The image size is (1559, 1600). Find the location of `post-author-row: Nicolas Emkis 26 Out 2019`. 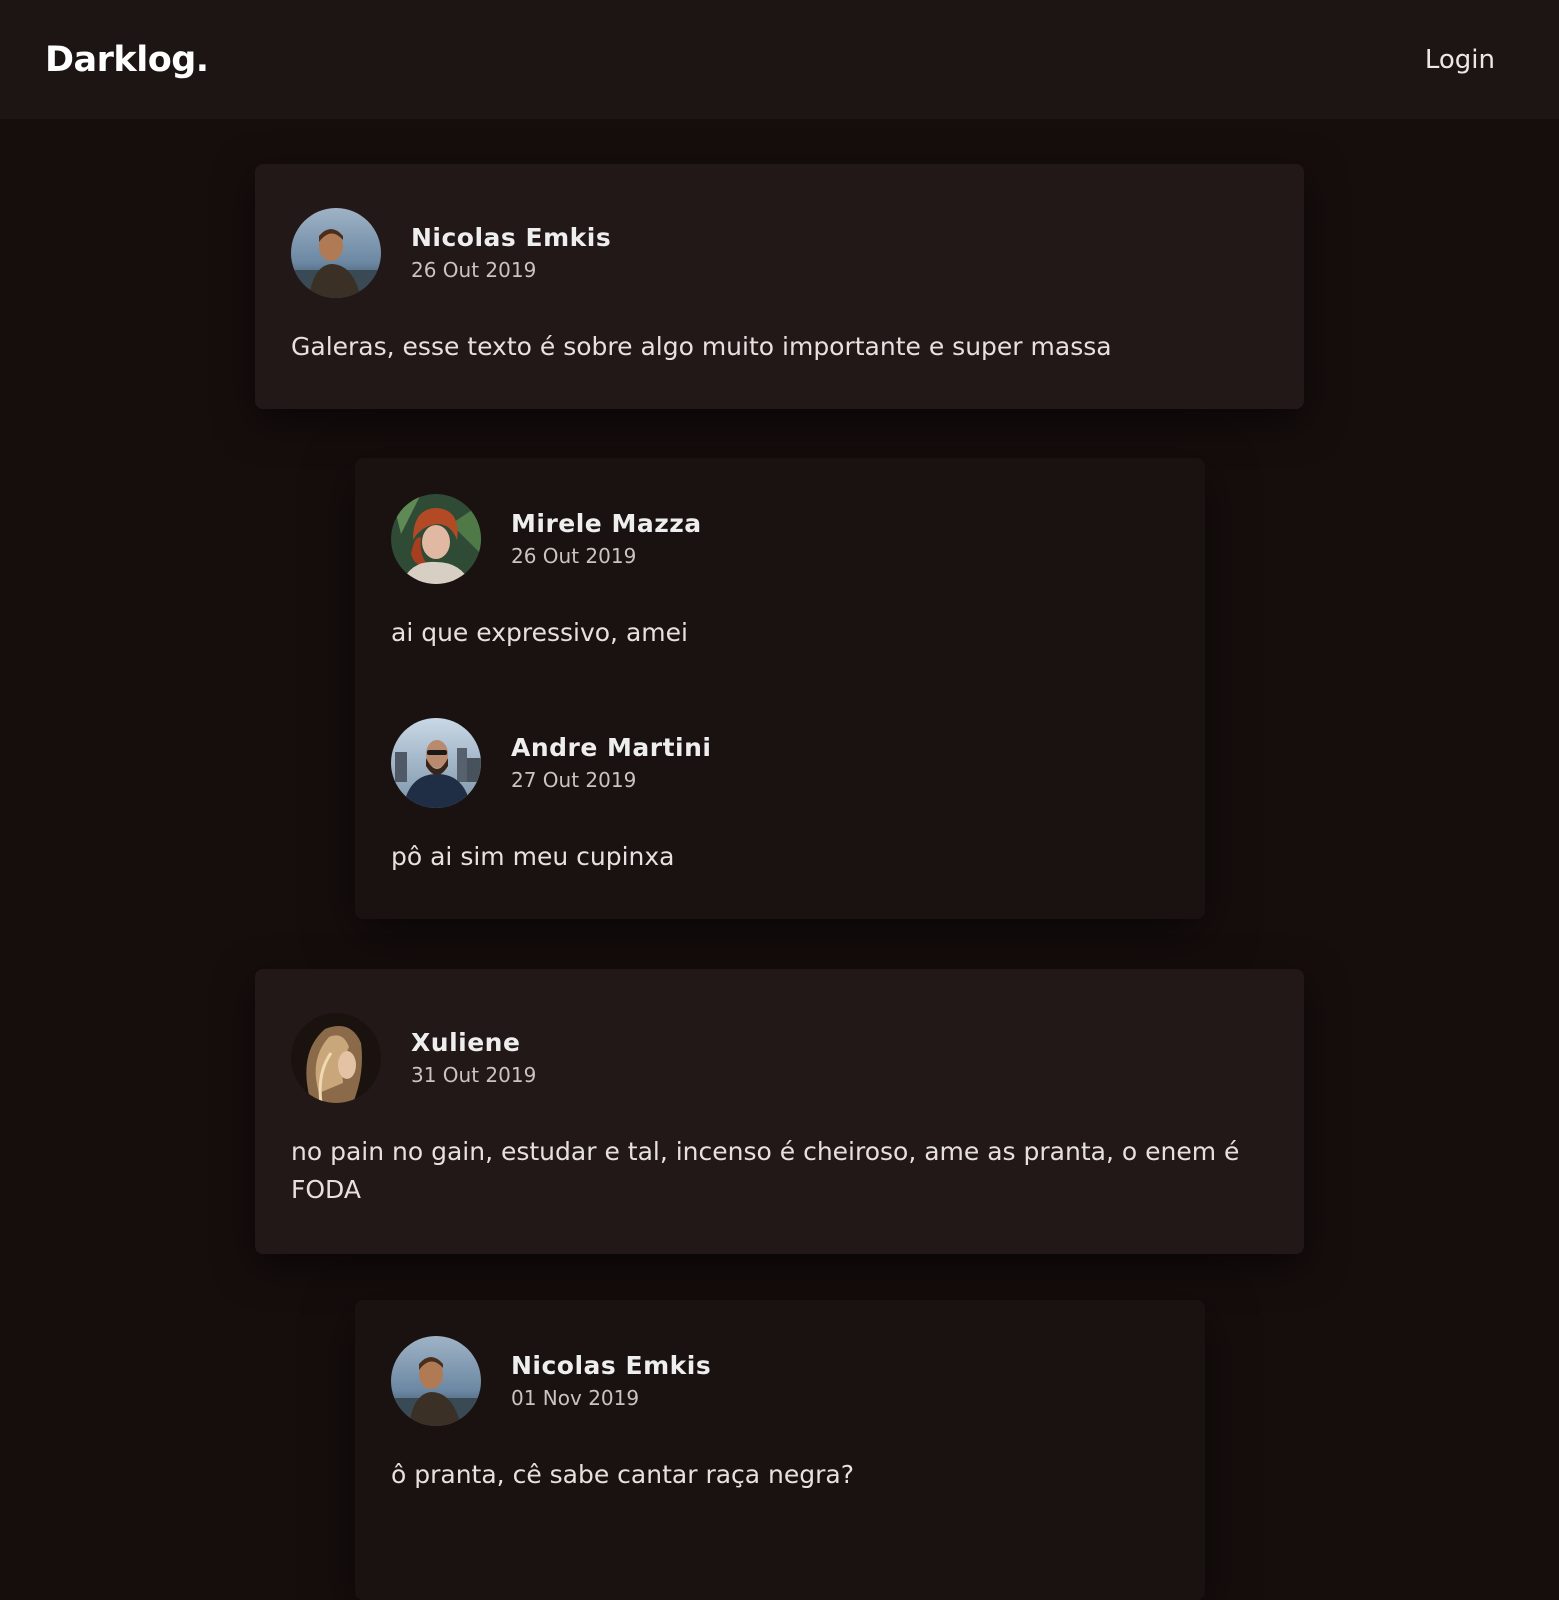

post-author-row: Nicolas Emkis 26 Out 2019 is located at coordinates (779, 253).